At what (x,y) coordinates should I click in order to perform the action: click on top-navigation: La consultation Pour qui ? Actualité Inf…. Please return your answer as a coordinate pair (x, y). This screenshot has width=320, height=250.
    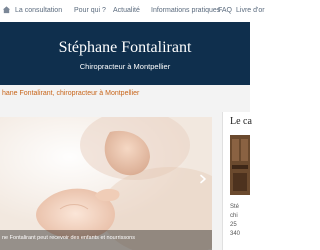
    Looking at the image, I should click on (132, 11).